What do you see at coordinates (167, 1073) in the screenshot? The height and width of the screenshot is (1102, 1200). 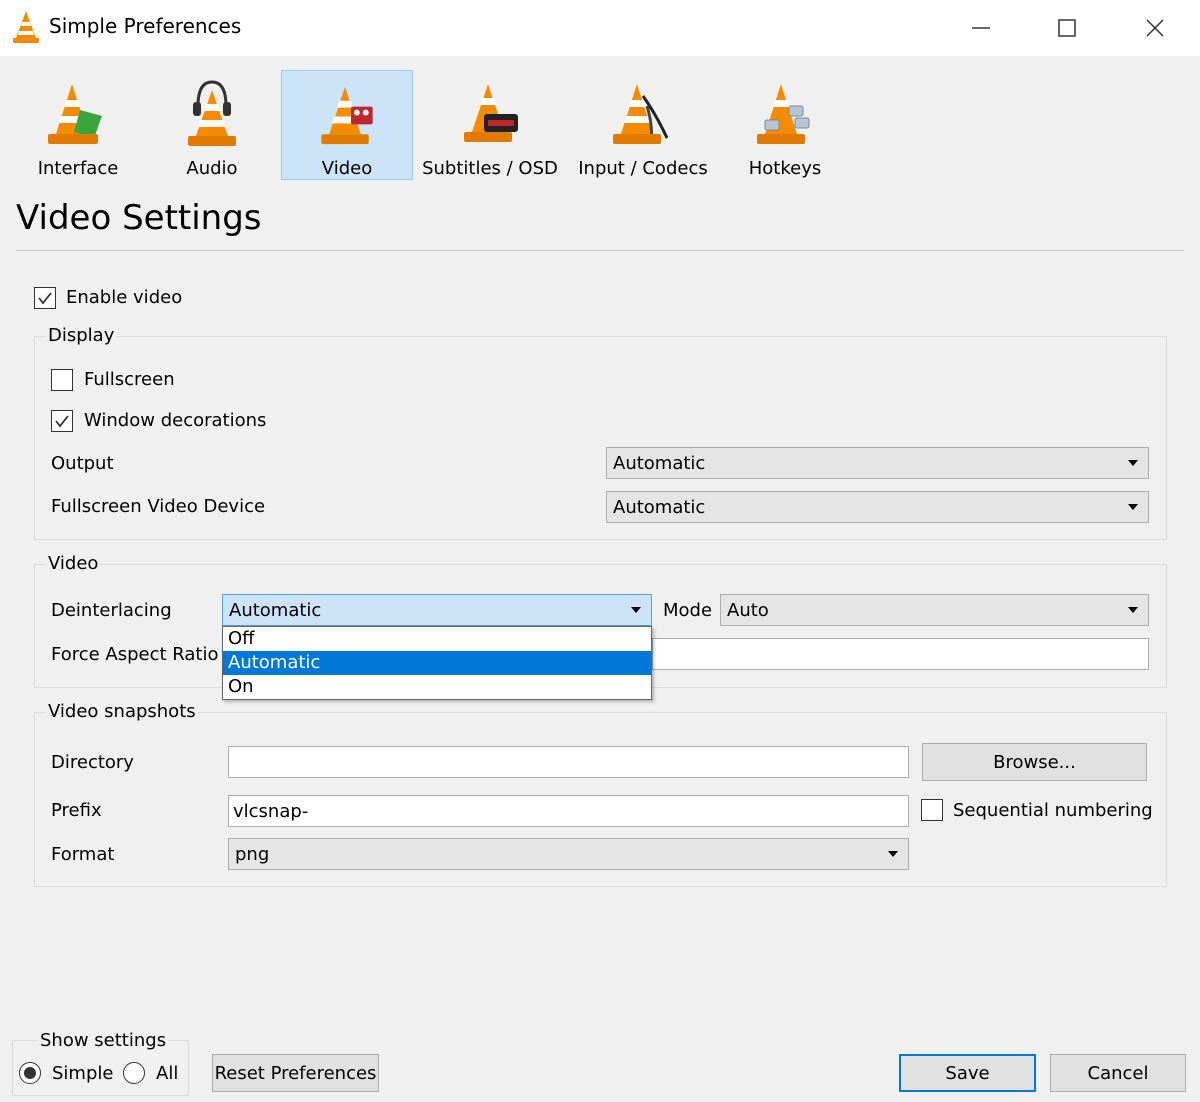 I see `all-radio-label: All` at bounding box center [167, 1073].